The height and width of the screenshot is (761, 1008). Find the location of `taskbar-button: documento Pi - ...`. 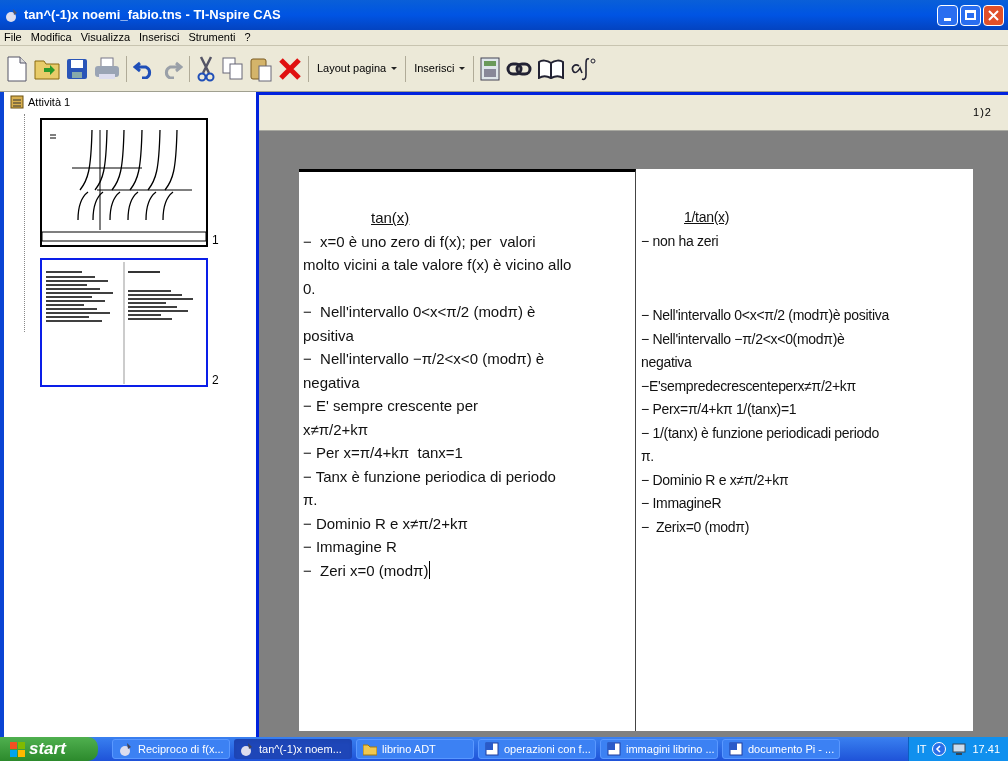

taskbar-button: documento Pi - ... is located at coordinates (781, 749).